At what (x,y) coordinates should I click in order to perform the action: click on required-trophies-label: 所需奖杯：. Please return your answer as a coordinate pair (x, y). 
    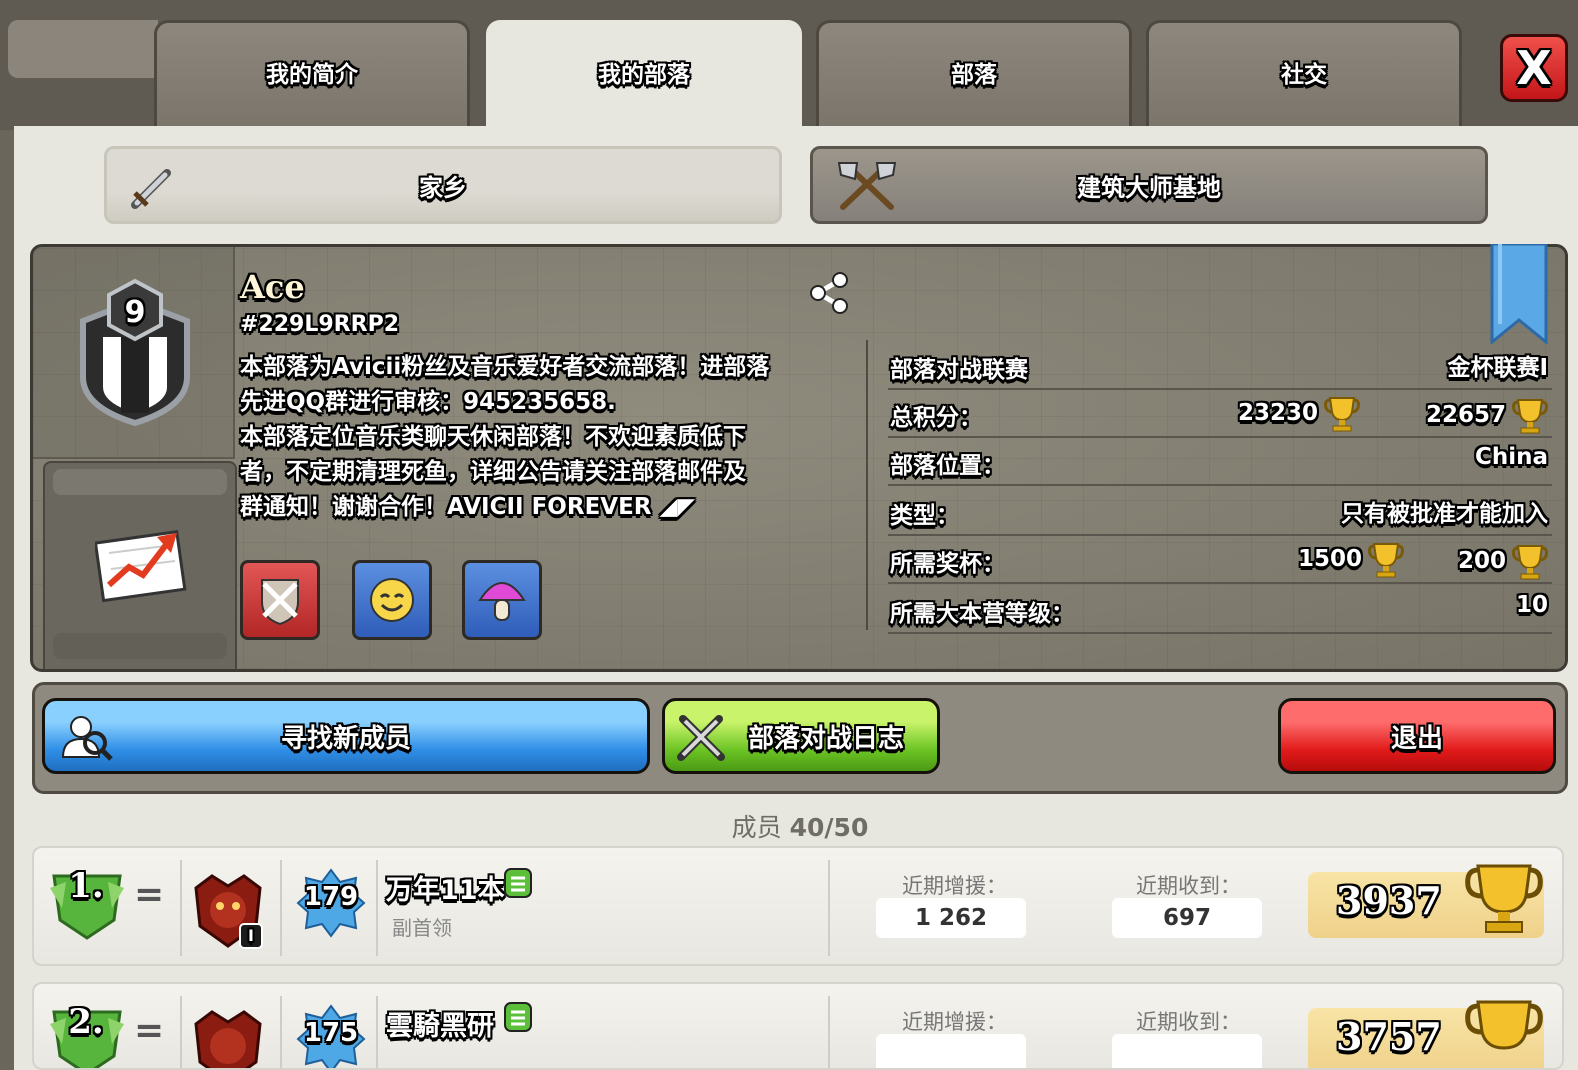
    Looking at the image, I should click on (947, 564).